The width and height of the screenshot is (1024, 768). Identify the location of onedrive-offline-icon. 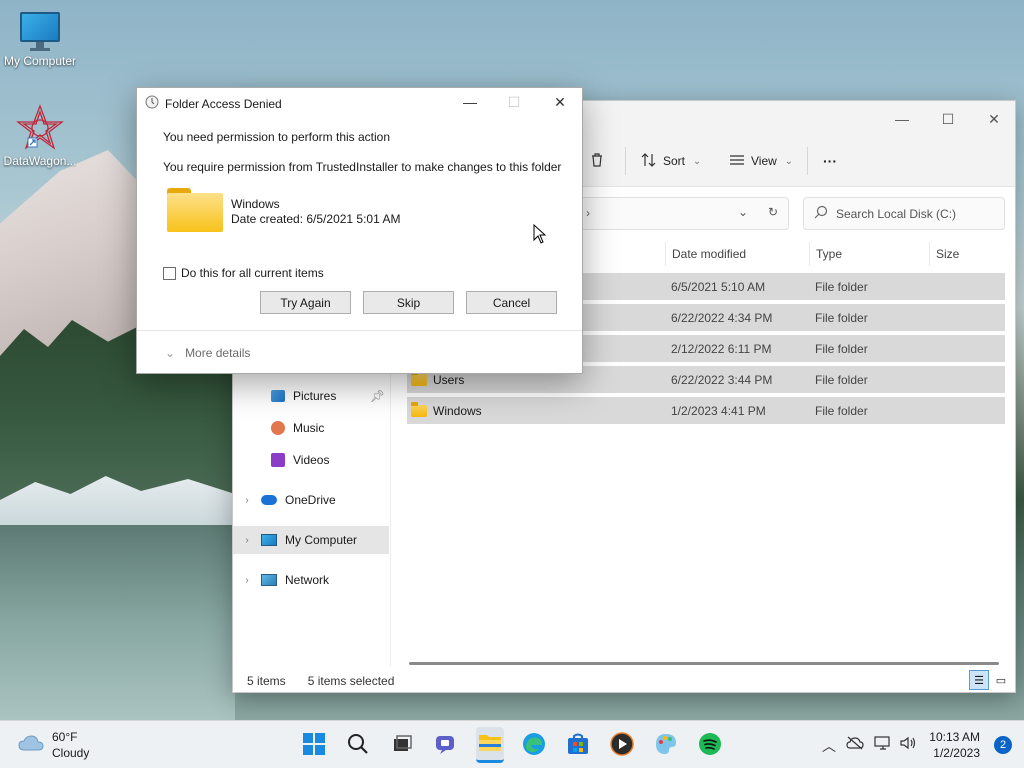
(855, 744).